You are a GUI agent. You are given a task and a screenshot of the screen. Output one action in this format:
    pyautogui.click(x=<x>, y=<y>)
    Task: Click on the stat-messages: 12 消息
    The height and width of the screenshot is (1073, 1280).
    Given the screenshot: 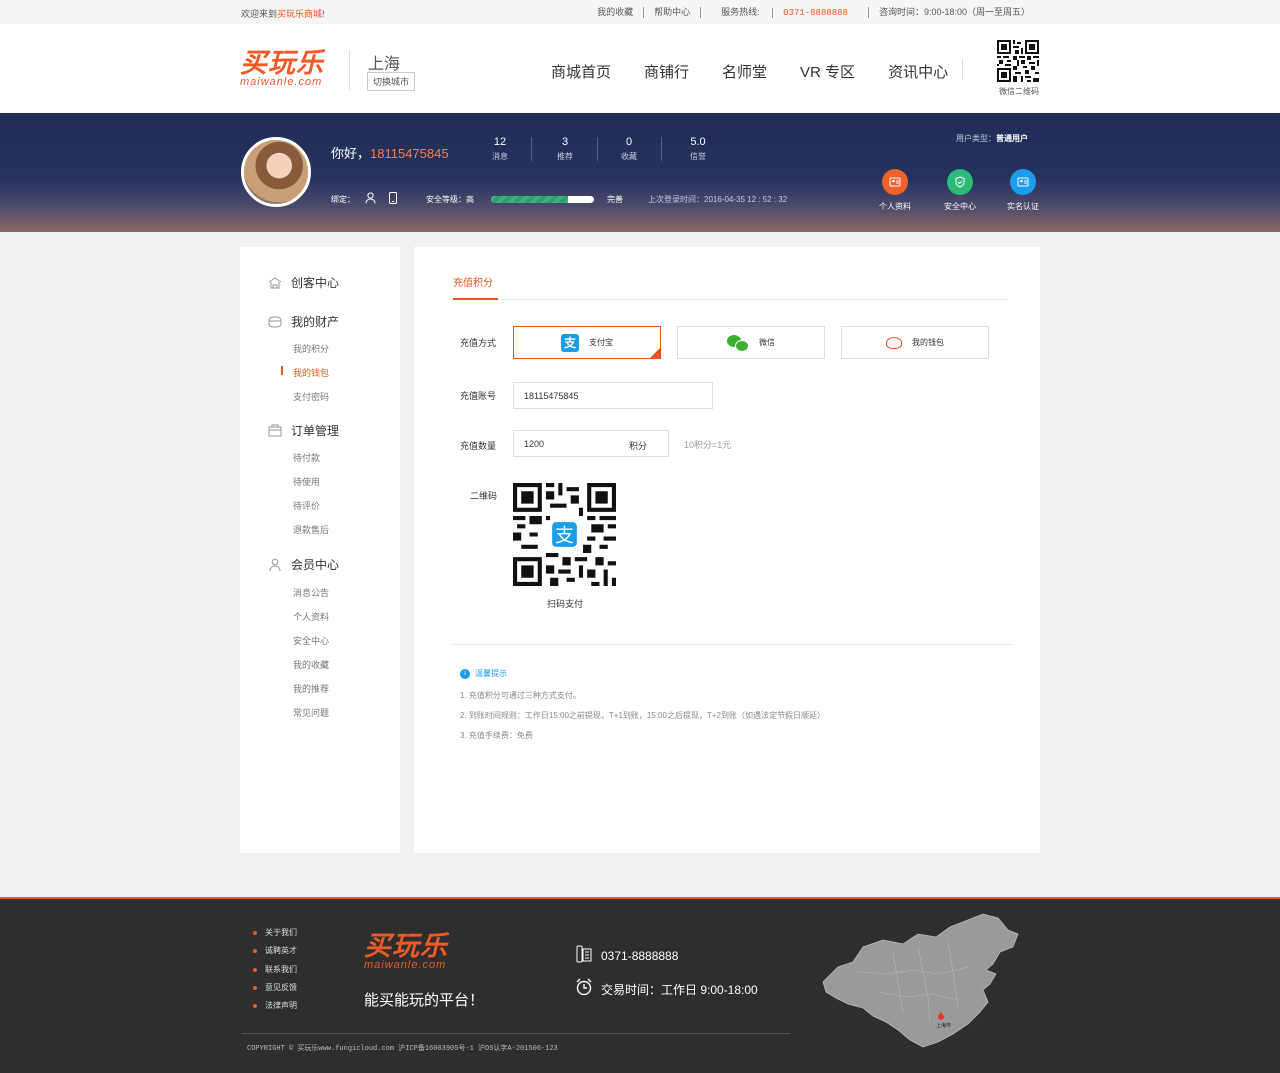 What is the action you would take?
    pyautogui.click(x=500, y=149)
    